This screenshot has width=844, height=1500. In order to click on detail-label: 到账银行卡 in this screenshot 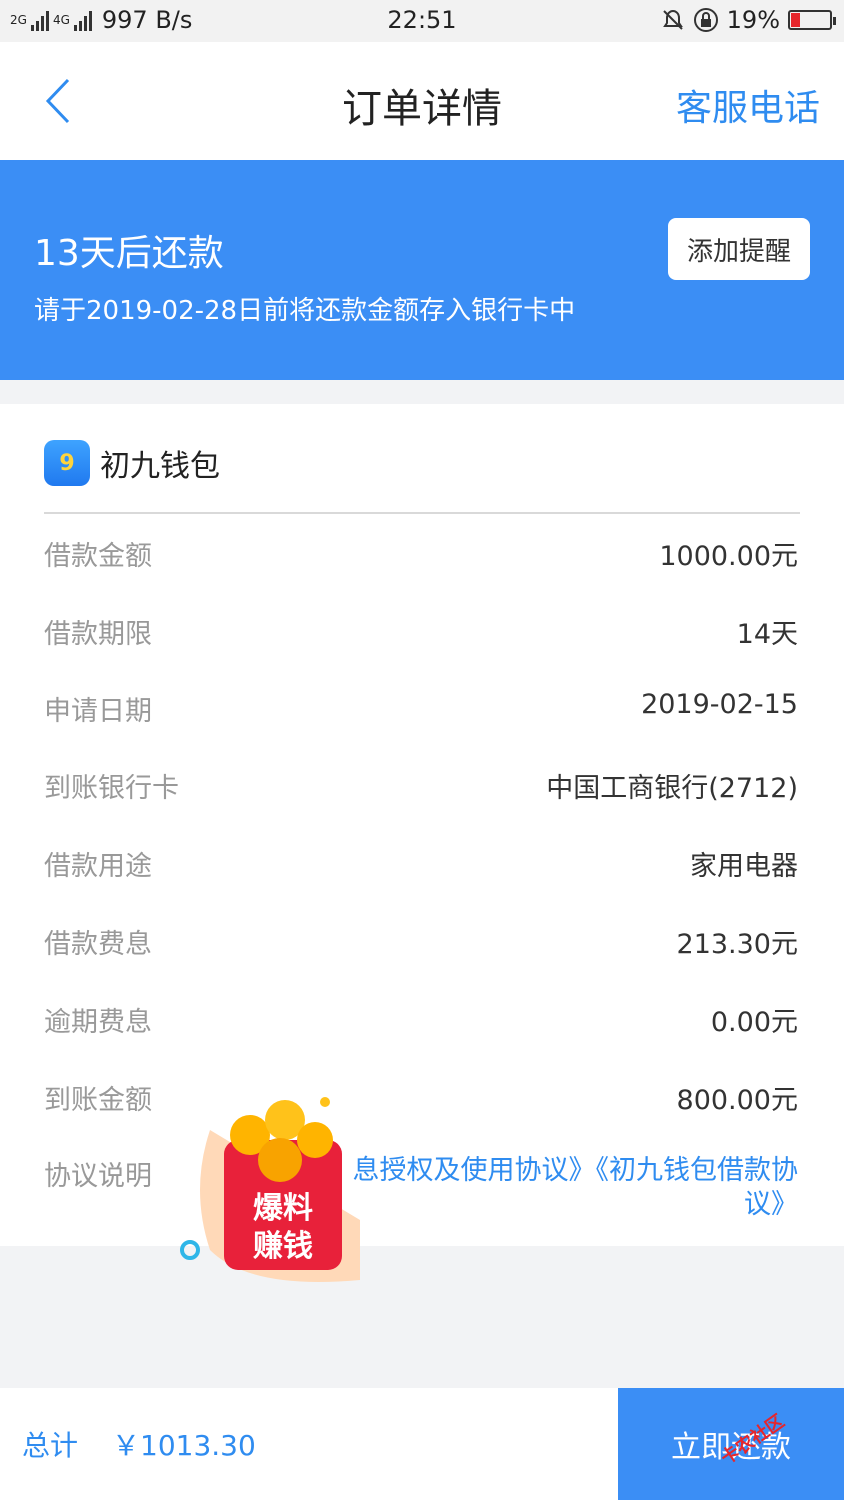, I will do `click(111, 788)`.